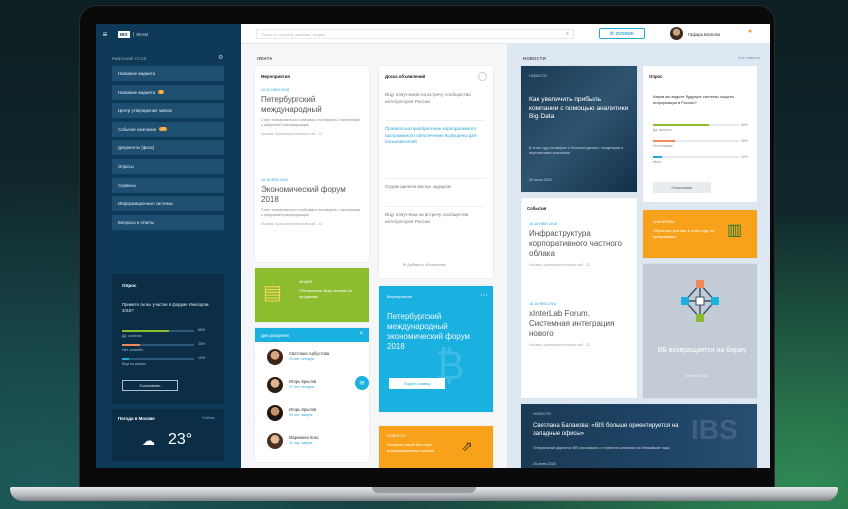 The height and width of the screenshot is (509, 848). Describe the element at coordinates (168, 185) in the screenshot. I see `sidebar-item: Сервисы` at that location.